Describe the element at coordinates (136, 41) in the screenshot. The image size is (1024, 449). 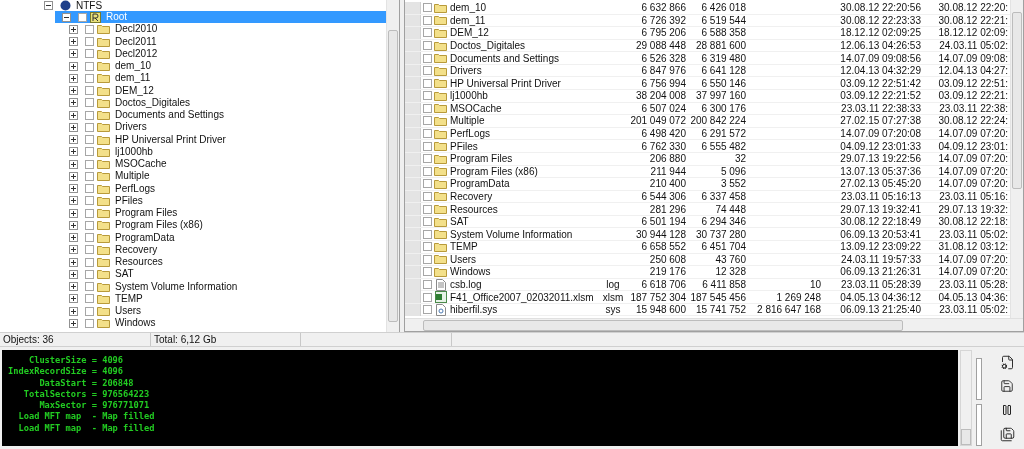
I see `tree-item: Decl2011` at that location.